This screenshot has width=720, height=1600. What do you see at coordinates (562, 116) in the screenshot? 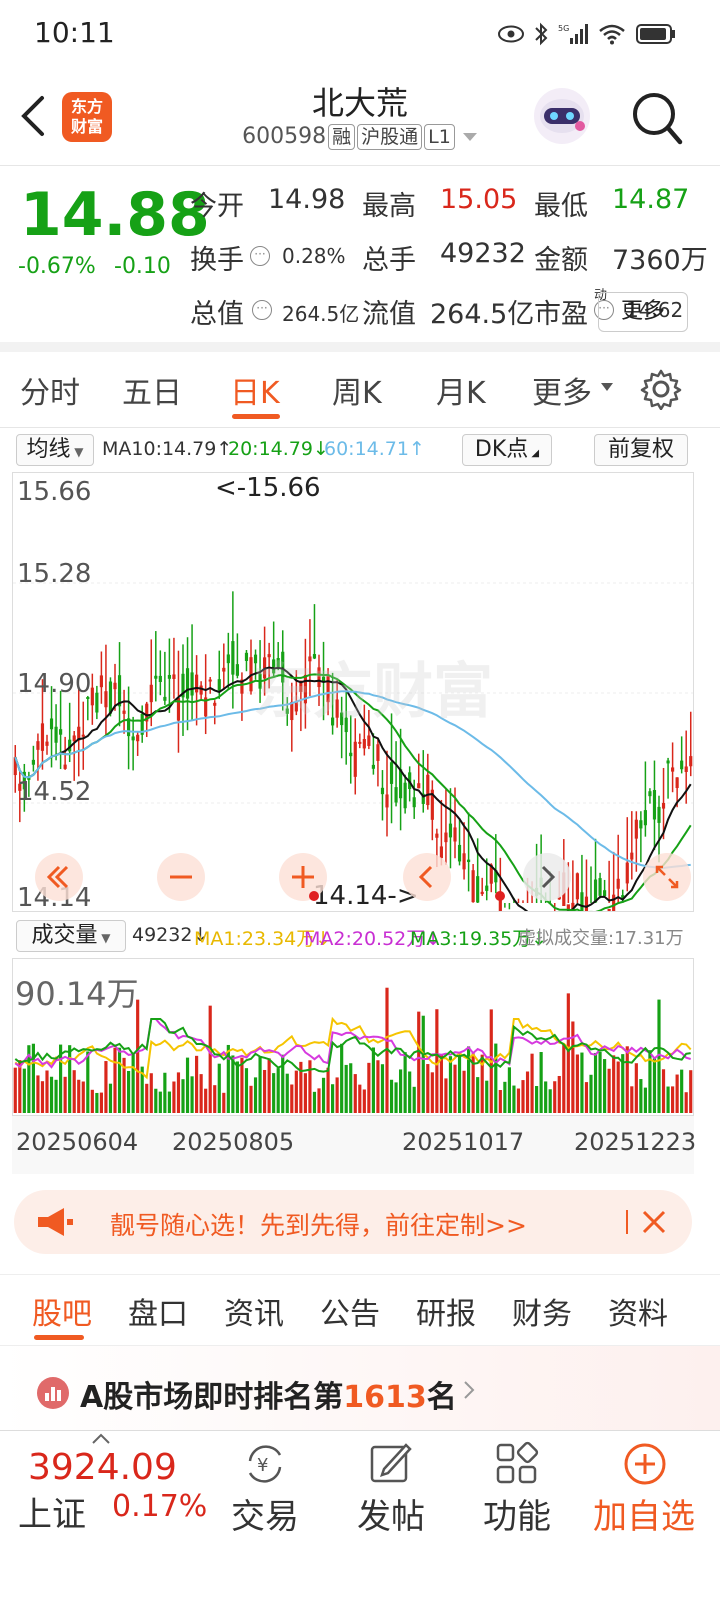
I see `robot-assistant-icon` at bounding box center [562, 116].